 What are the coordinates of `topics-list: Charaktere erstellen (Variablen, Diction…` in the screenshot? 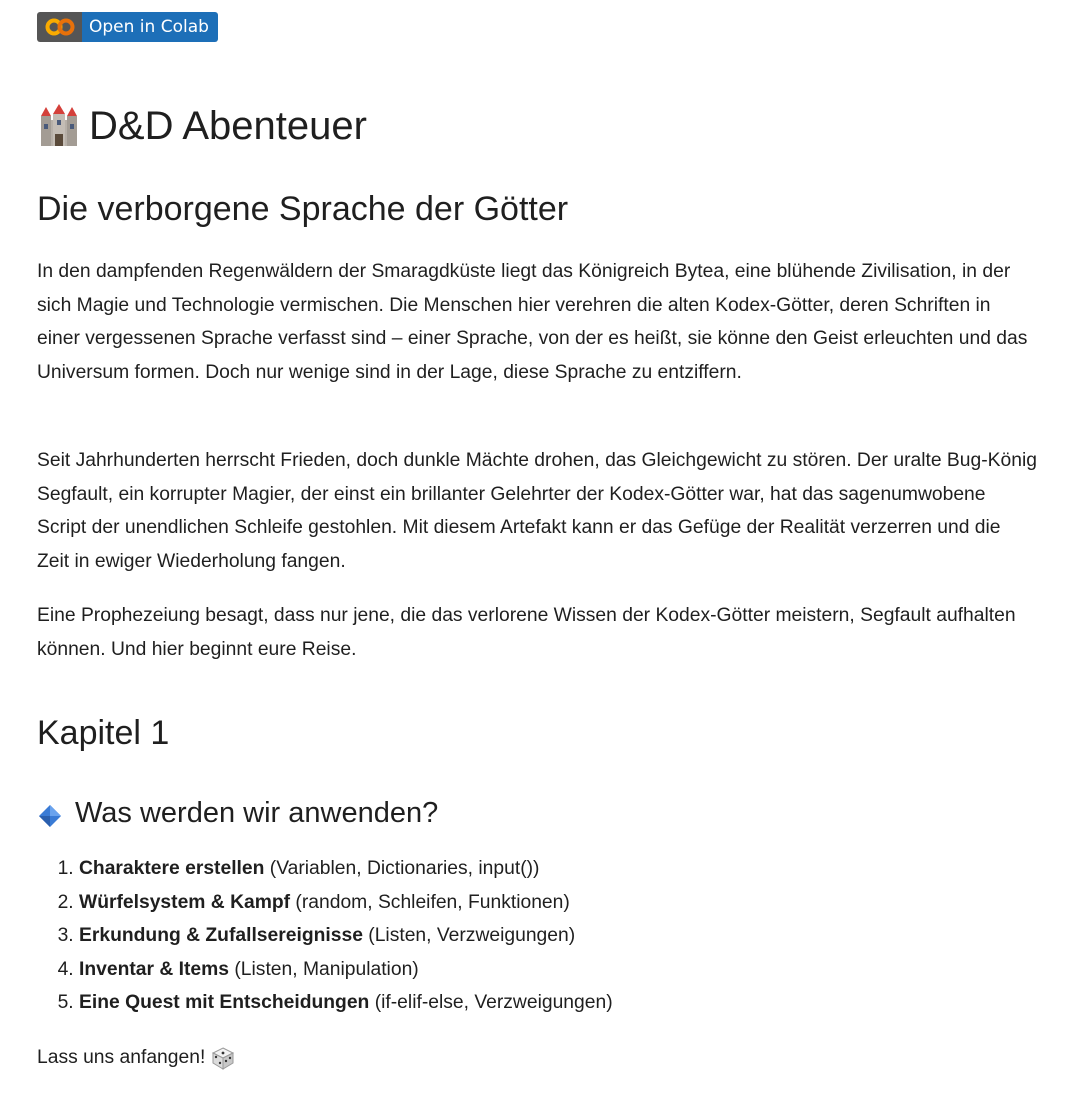 It's located at (325, 936).